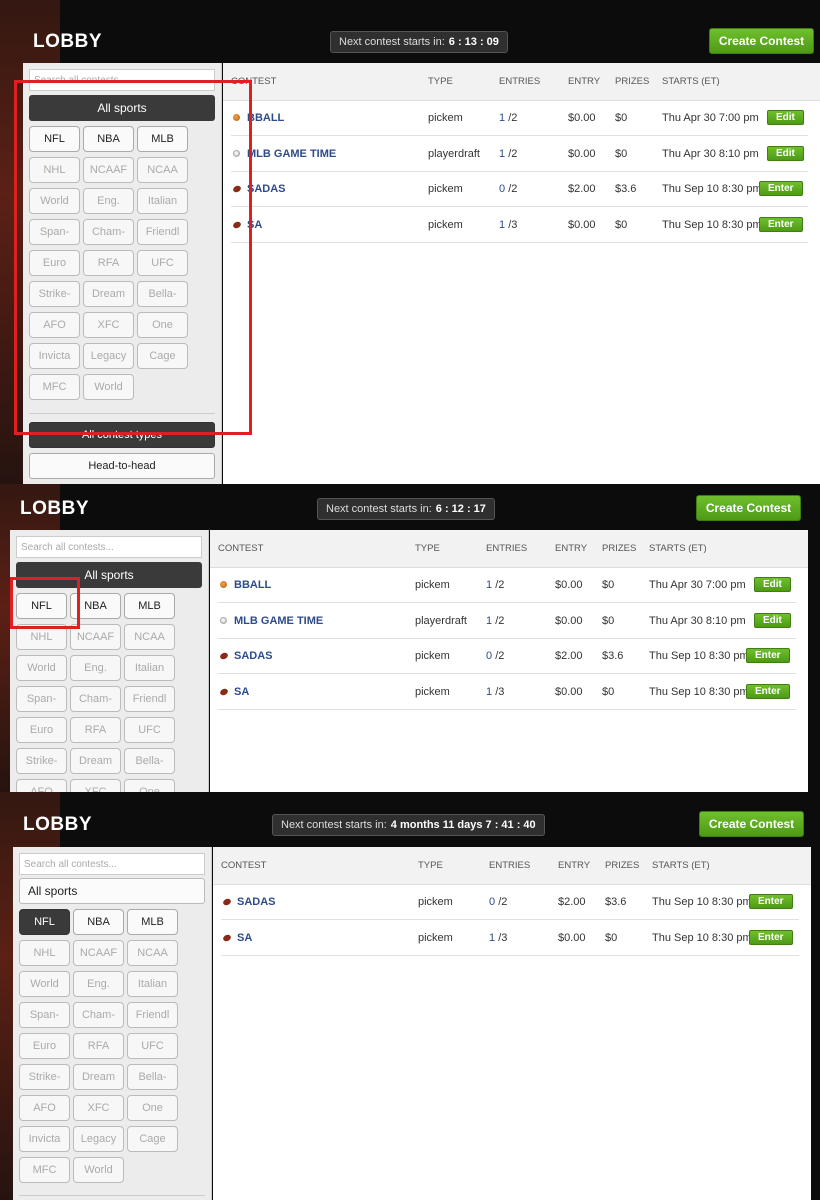 The width and height of the screenshot is (820, 1200). I want to click on all-contest-types-button: All contest types, so click(122, 435).